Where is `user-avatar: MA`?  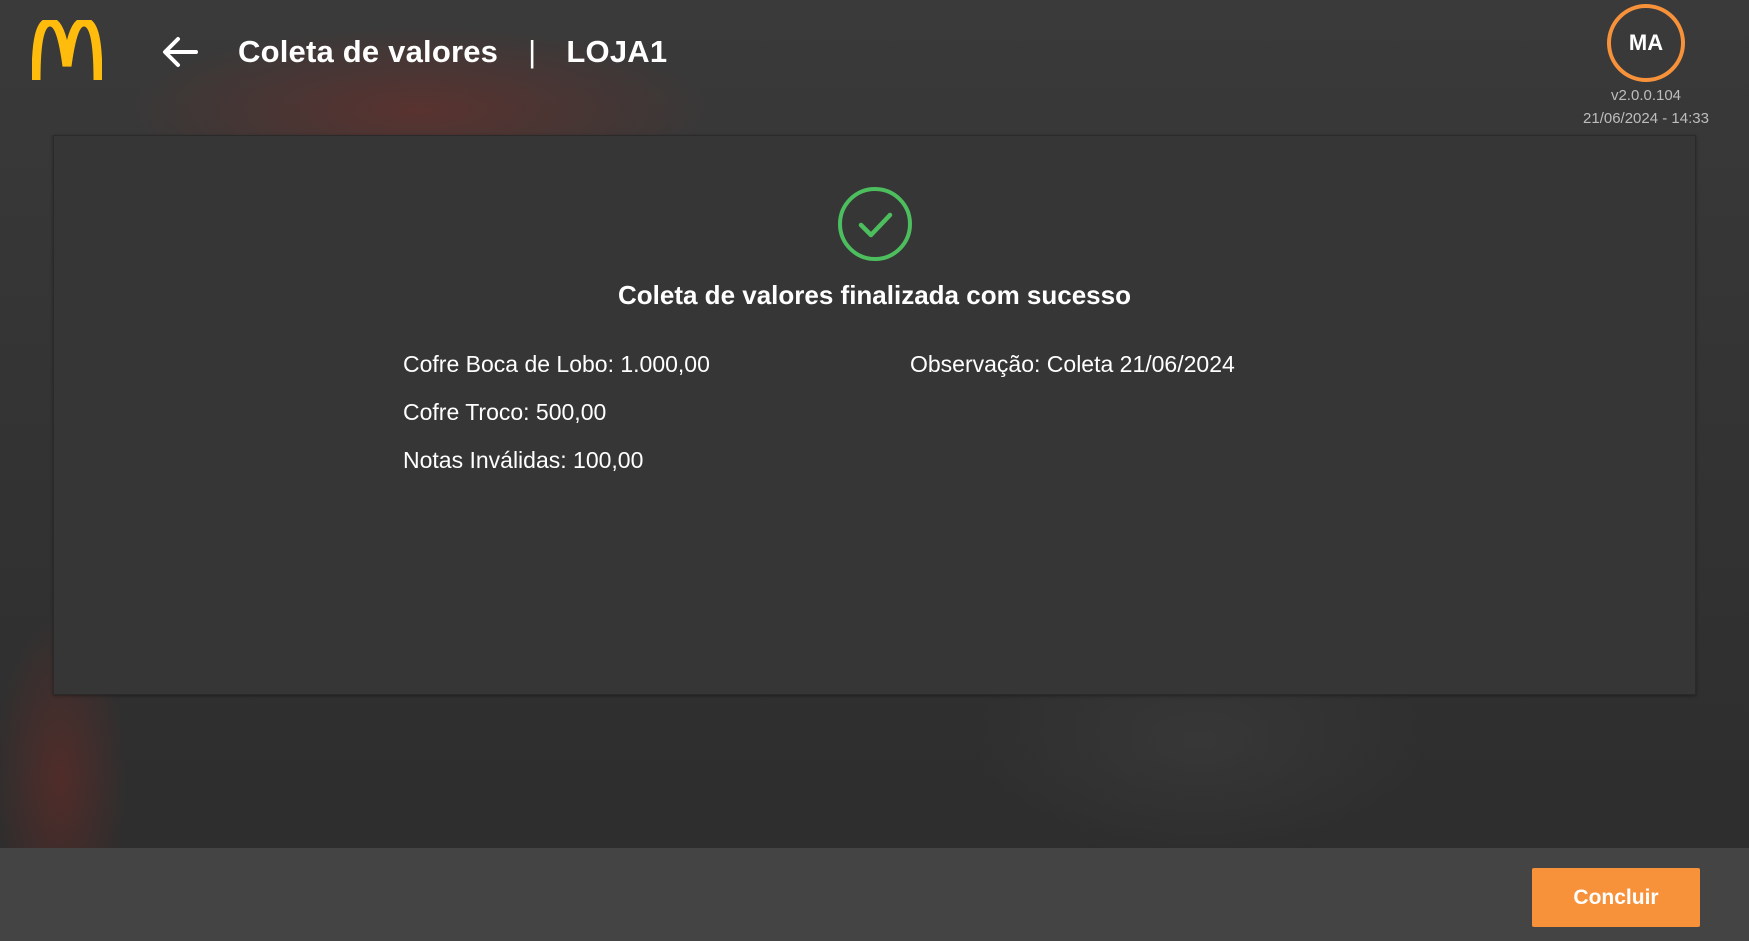 user-avatar: MA is located at coordinates (1646, 43).